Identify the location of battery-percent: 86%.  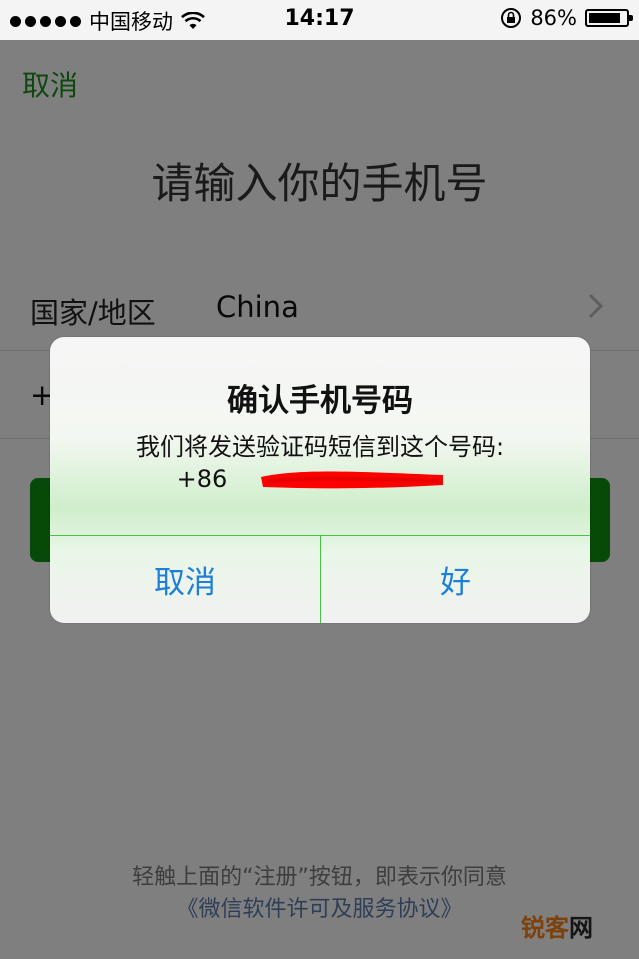
(553, 18).